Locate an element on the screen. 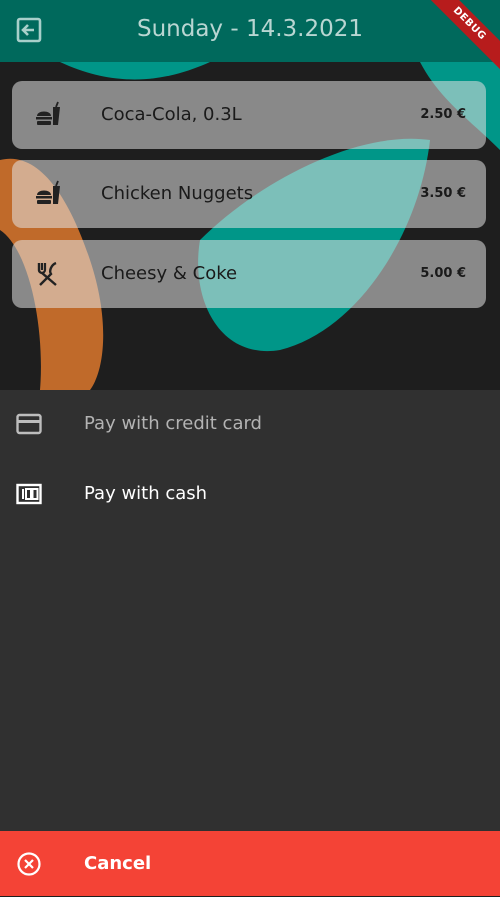 The image size is (500, 897). page-title: Sunday - 14.3.2021 is located at coordinates (250, 29).